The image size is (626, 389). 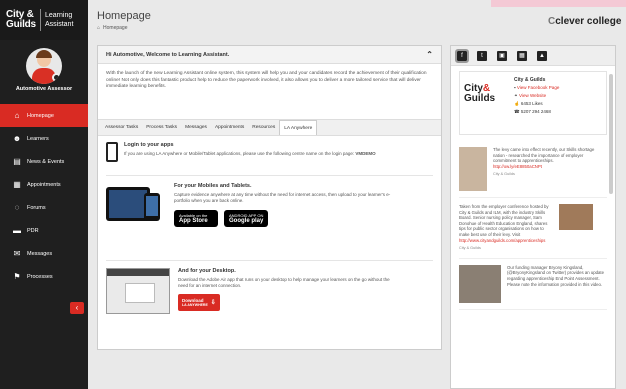 What do you see at coordinates (246, 218) in the screenshot?
I see `google-play-button: ANDROID APP ON Google play` at bounding box center [246, 218].